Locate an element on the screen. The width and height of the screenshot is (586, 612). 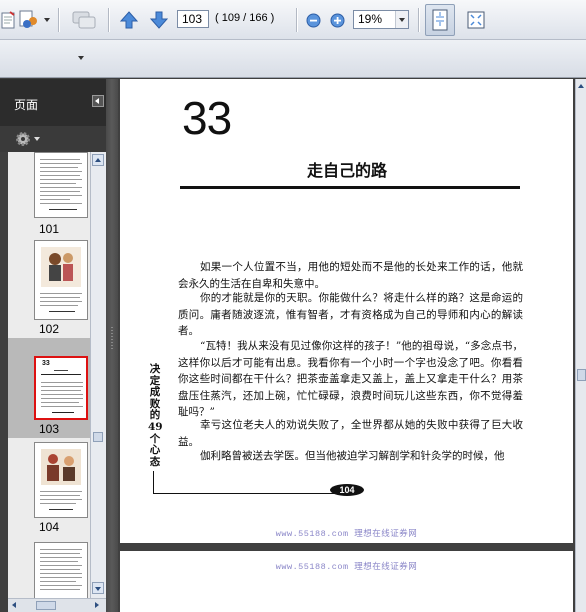
chapter-number: 33 is located at coordinates (207, 118).